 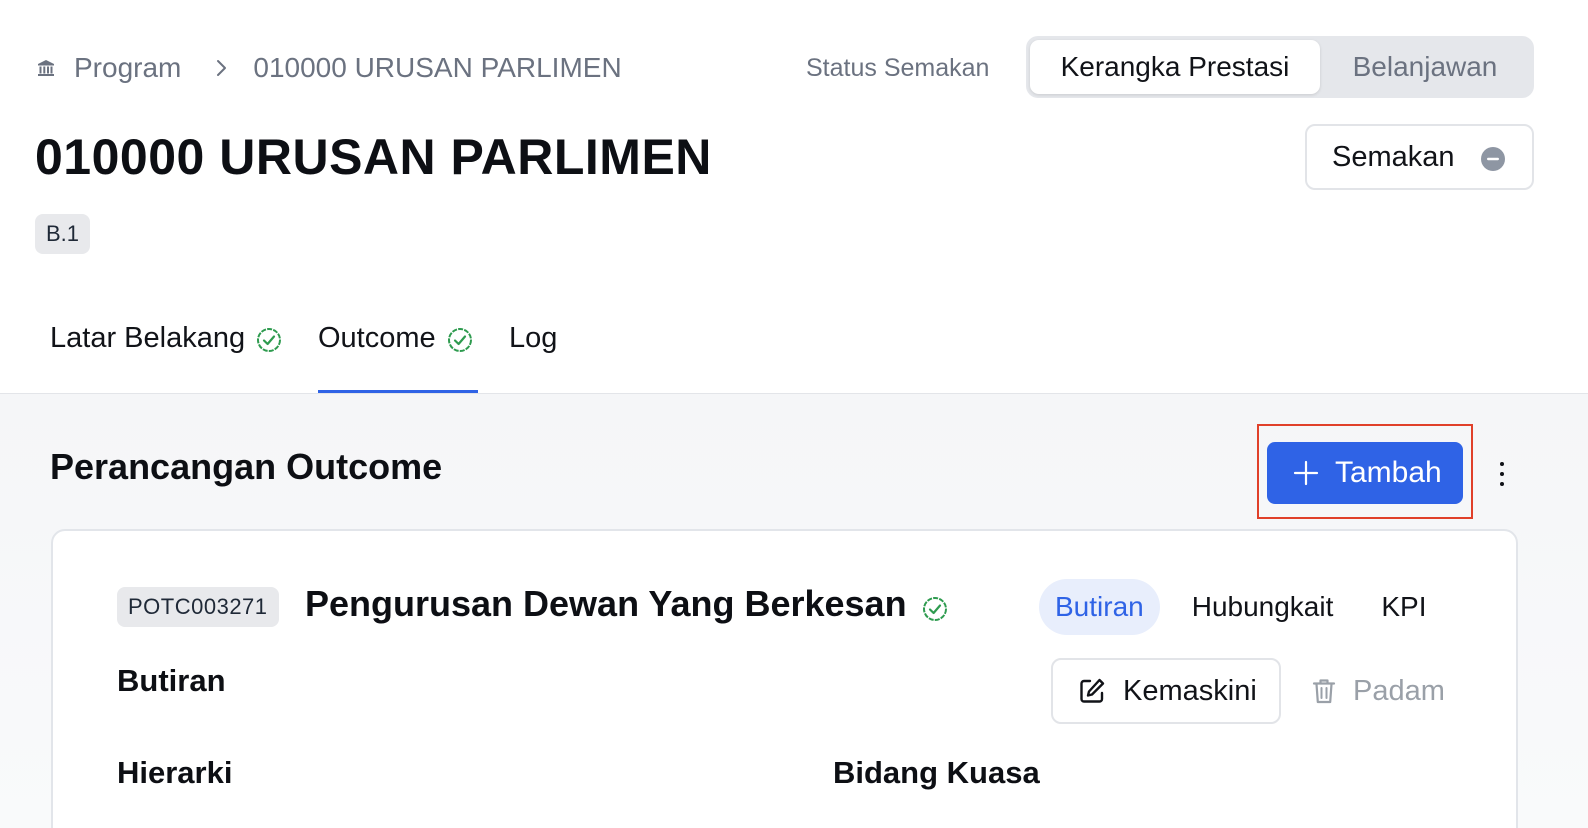 I want to click on inner-tab-butiran: Butiran, so click(x=1099, y=607).